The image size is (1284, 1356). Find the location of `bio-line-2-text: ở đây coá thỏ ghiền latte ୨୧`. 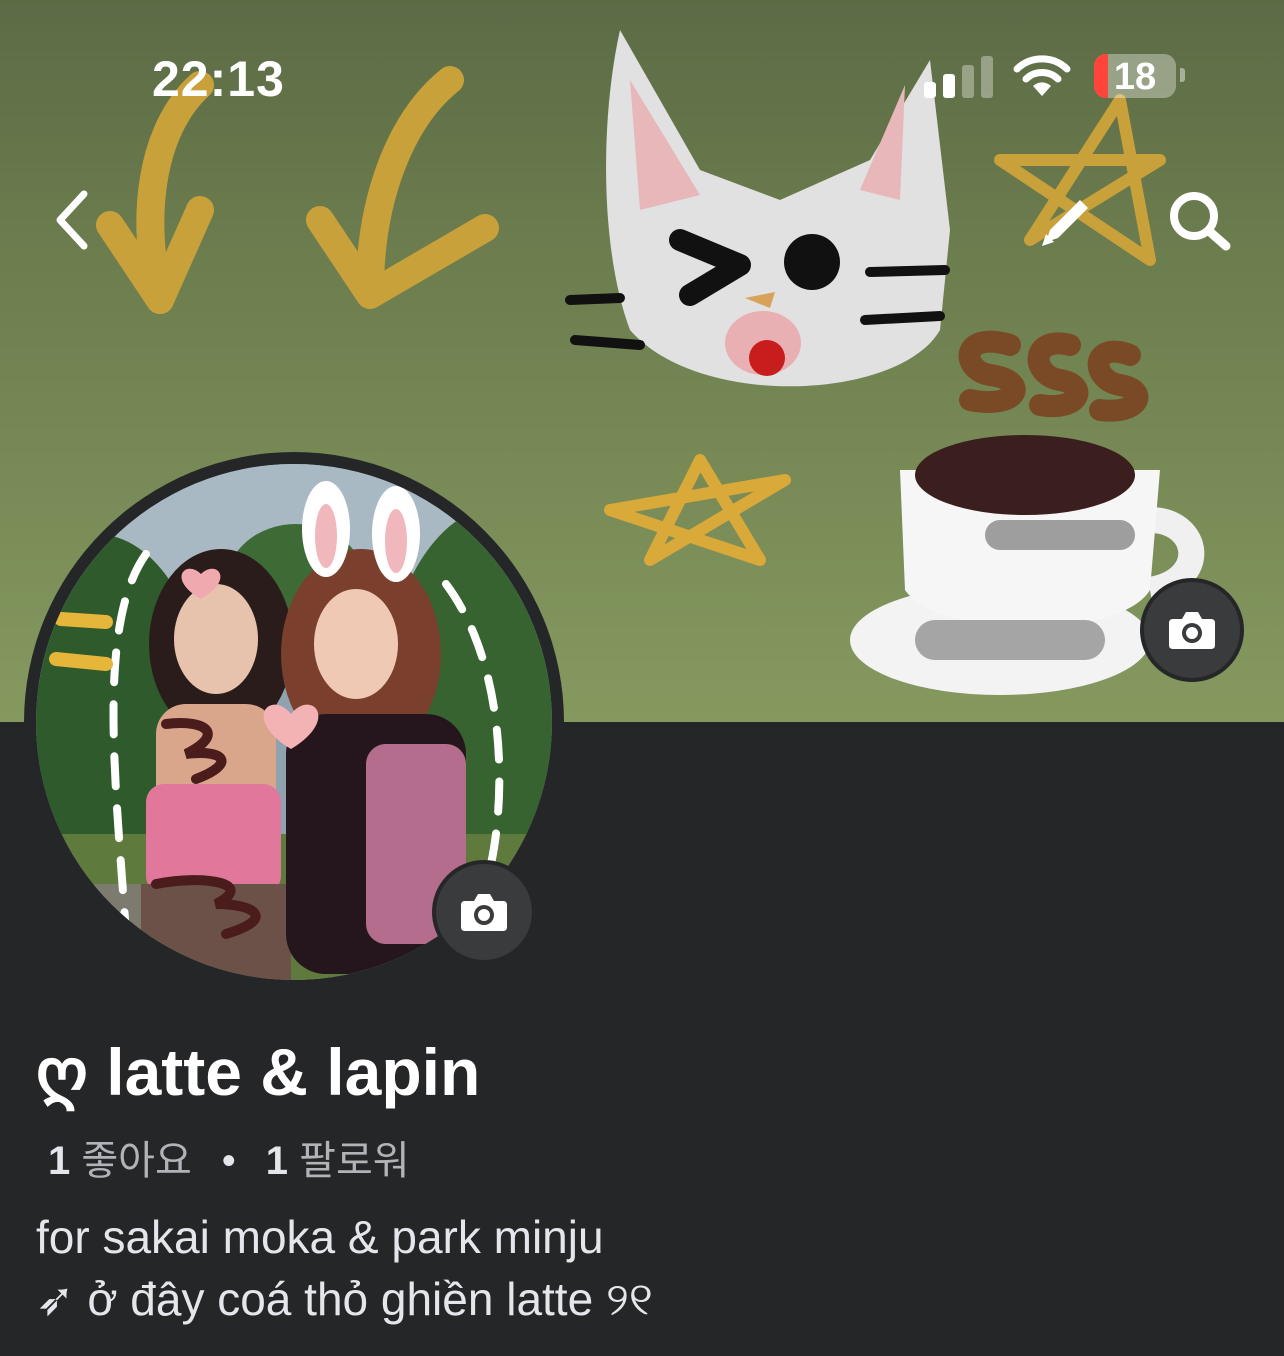

bio-line-2-text: ở đây coá thỏ ghiền latte ୨୧ is located at coordinates (370, 1299).